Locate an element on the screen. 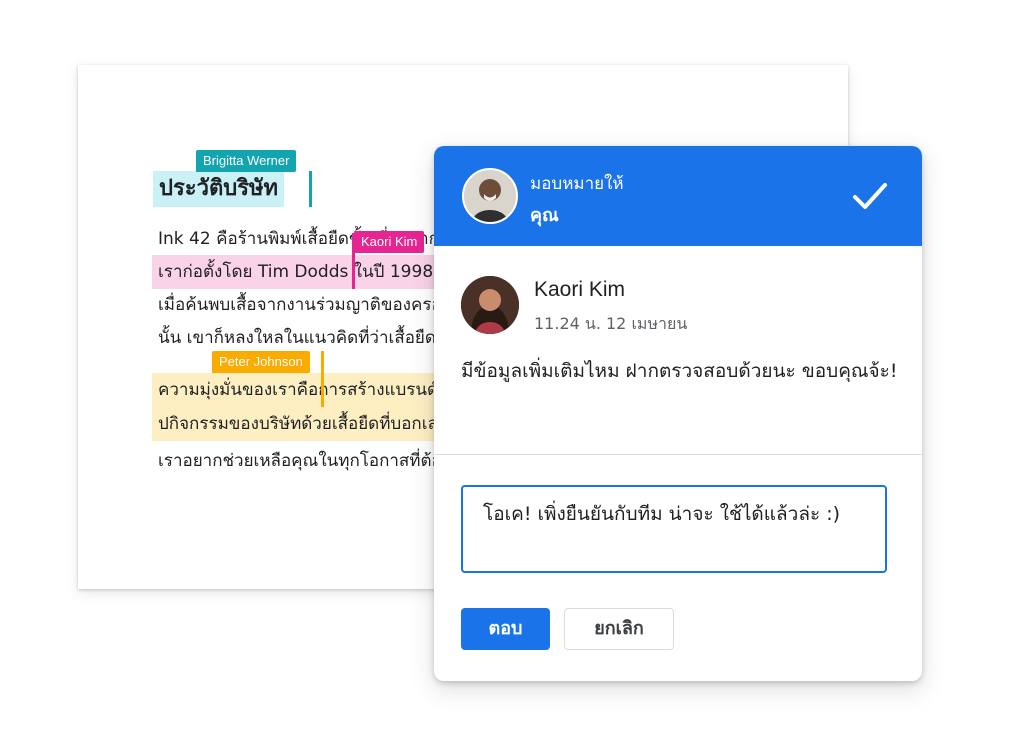  cursor-label-brigitta: Brigitta Werner is located at coordinates (246, 161).